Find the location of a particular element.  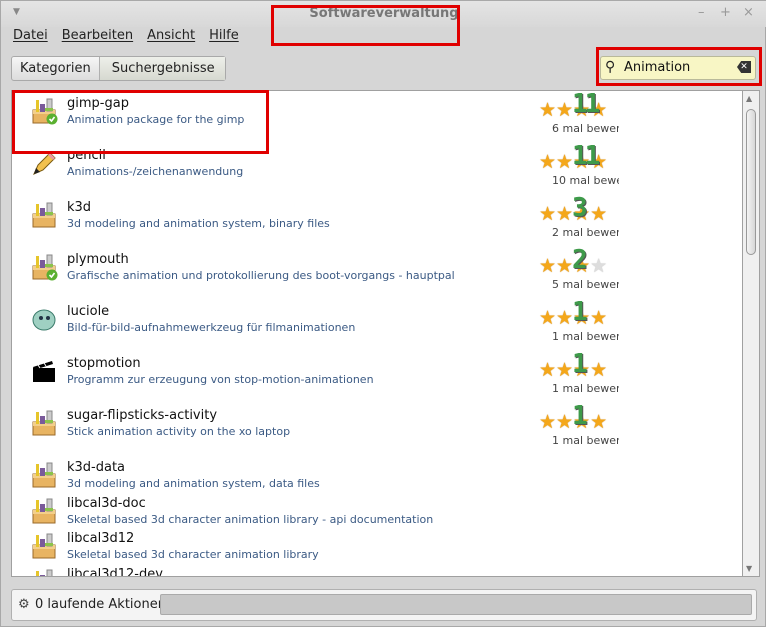

breadcrumb-categories: Kategorien is located at coordinates (55, 68).